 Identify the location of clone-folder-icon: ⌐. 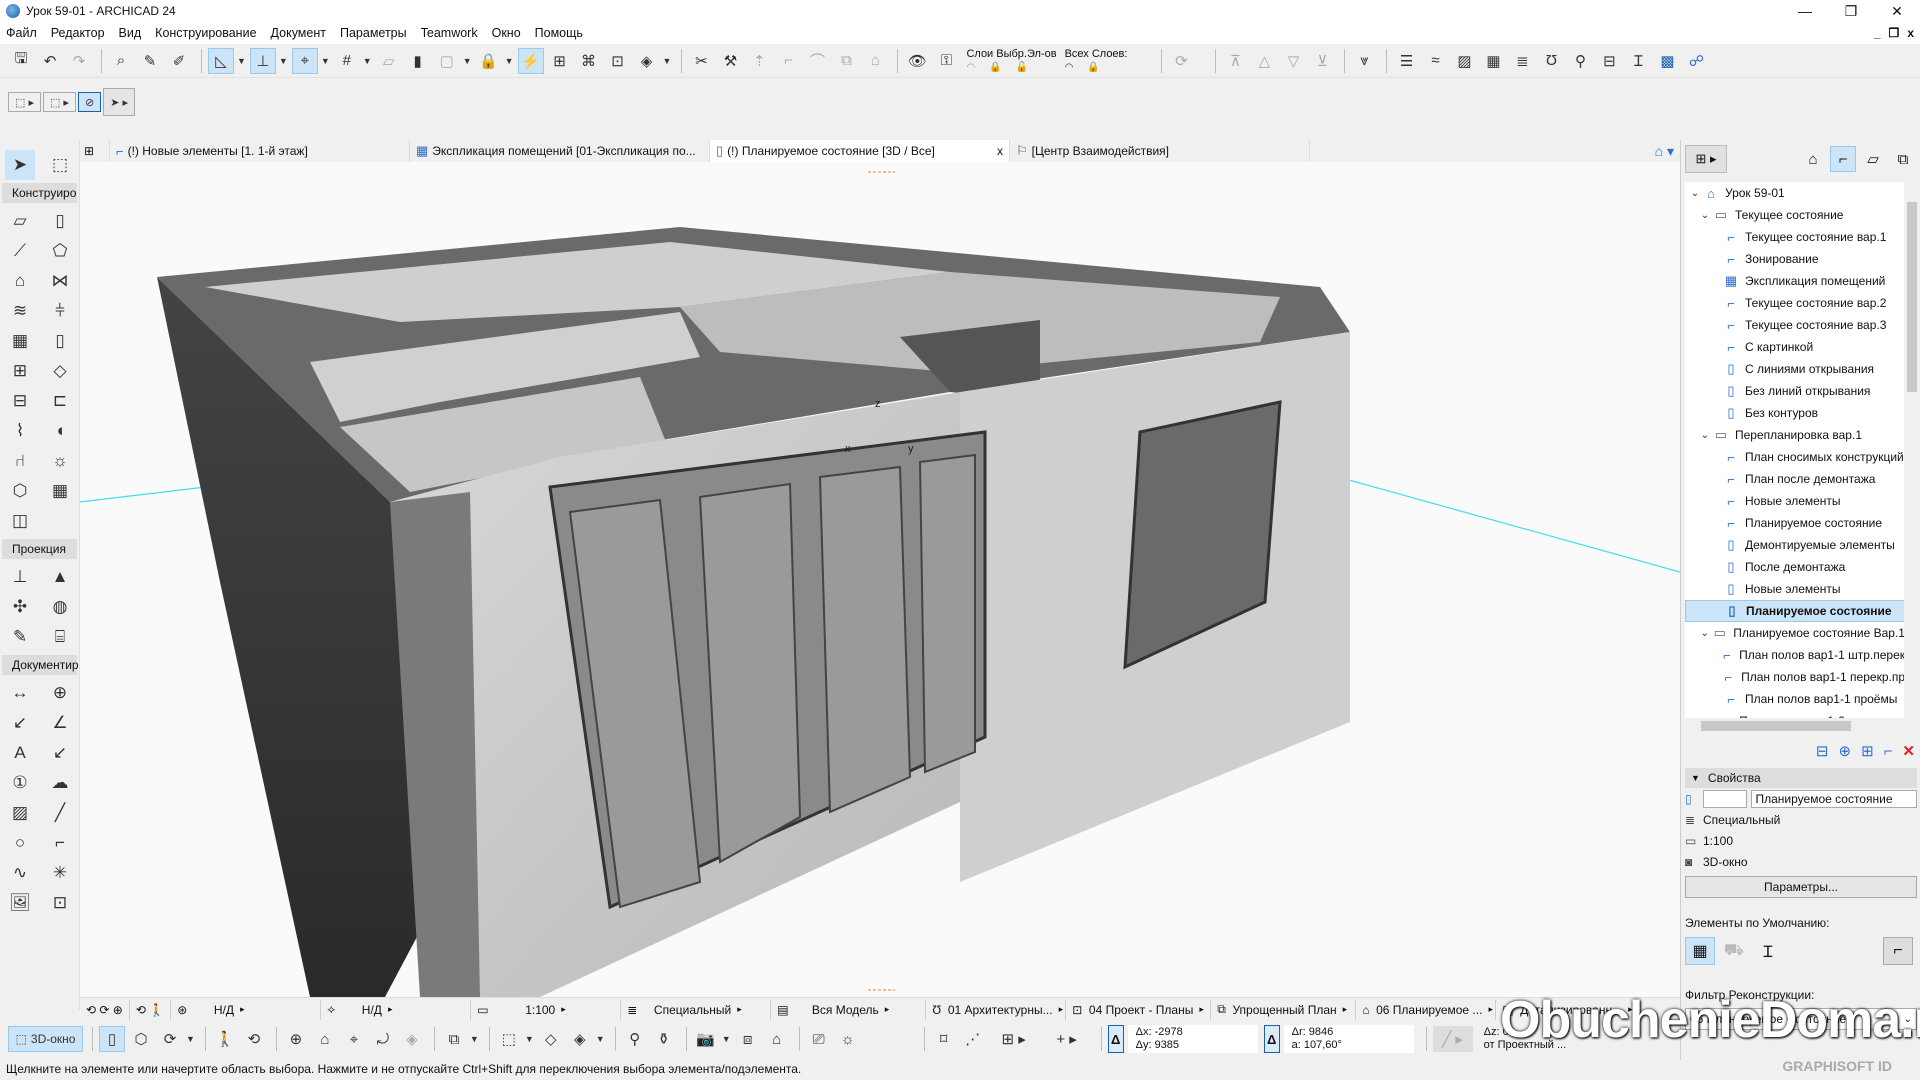
(1888, 751).